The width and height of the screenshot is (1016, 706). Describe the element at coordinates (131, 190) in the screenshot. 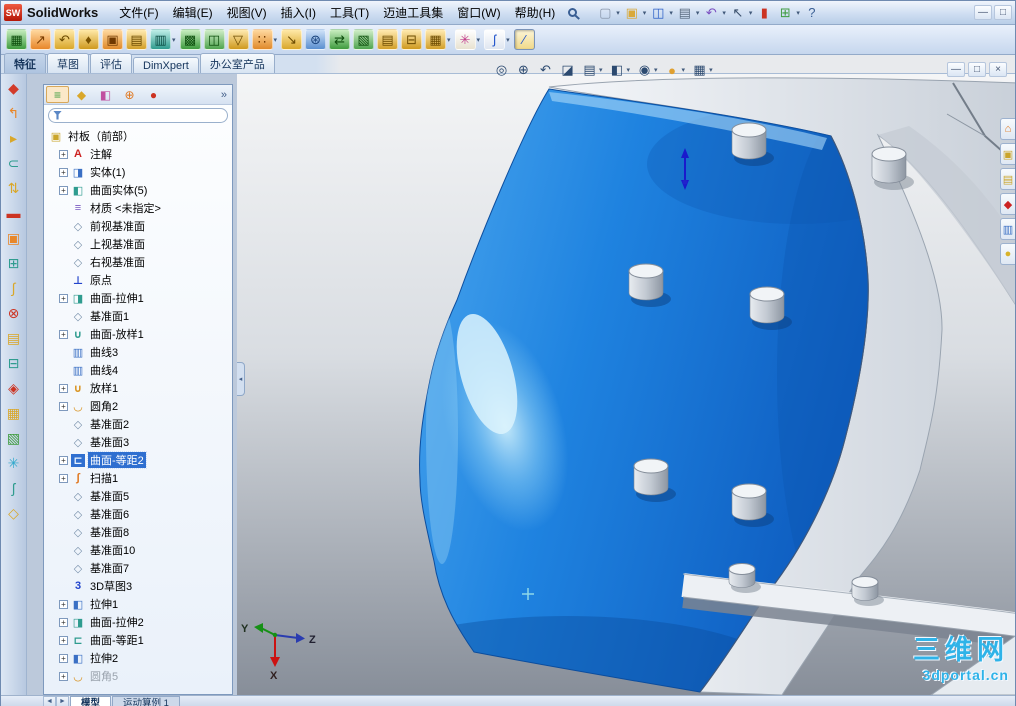

I see `tree-item-4: + ◧ 曲面实体(5)` at that location.